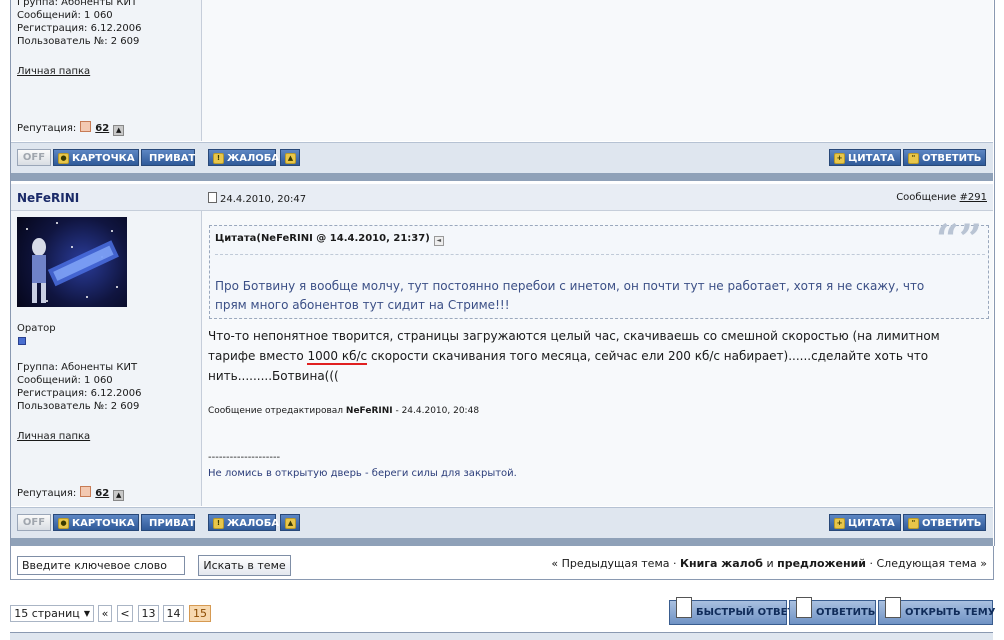 The height and width of the screenshot is (640, 1004). Describe the element at coordinates (263, 199) in the screenshot. I see `post2-date-text: 24.4.2010, 20:47` at that location.